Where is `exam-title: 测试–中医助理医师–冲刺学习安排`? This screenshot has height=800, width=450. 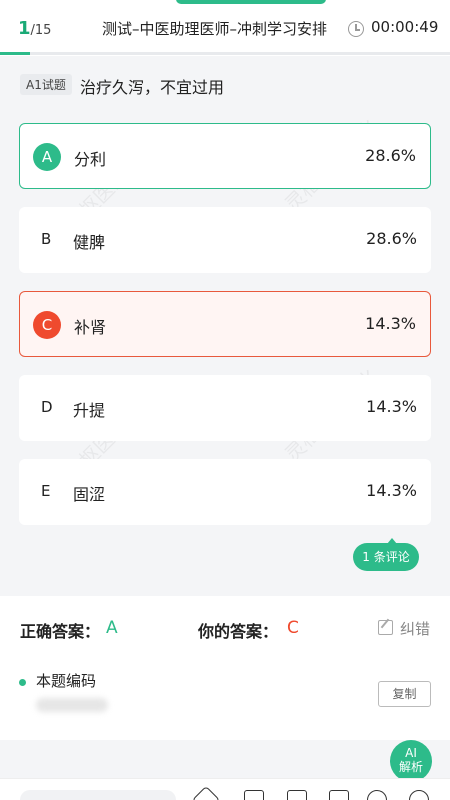
exam-title: 测试–中医助理医师–冲刺学习安排 is located at coordinates (215, 29).